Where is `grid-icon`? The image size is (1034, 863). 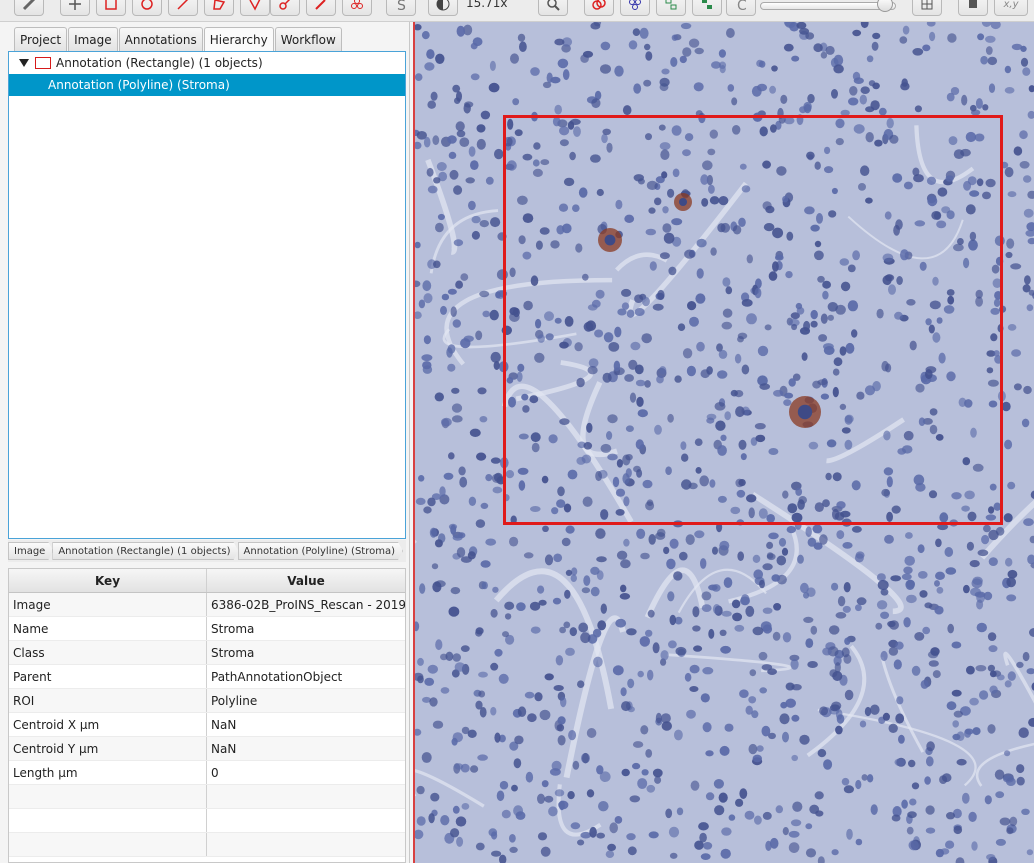 grid-icon is located at coordinates (927, 8).